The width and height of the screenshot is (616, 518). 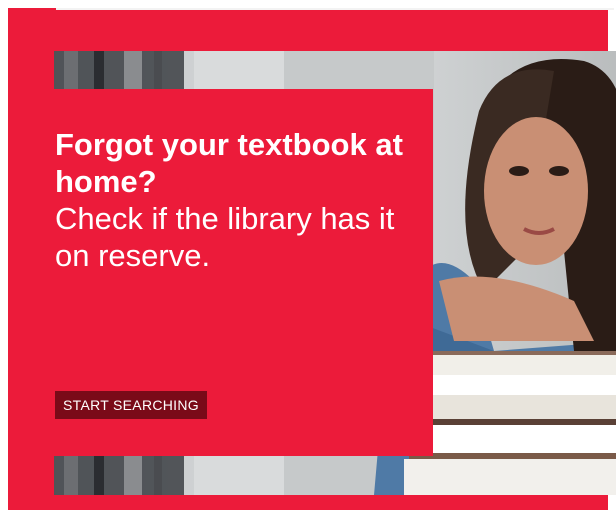 I want to click on headline-regular: Check if the library has it on reserve., so click(x=225, y=237).